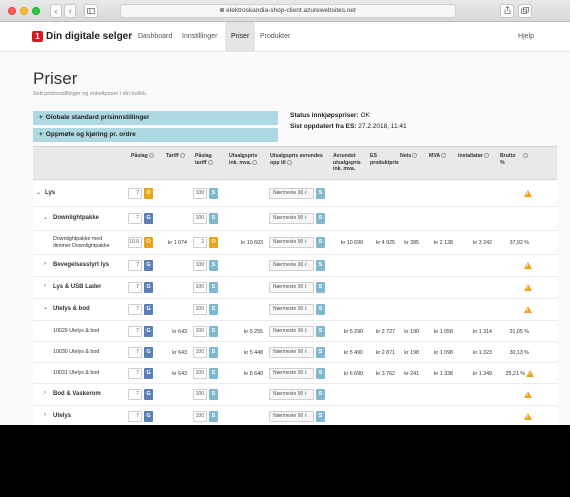 This screenshot has width=570, height=497. Describe the element at coordinates (91, 11) in the screenshot. I see `sidebar-toggle-button` at that location.